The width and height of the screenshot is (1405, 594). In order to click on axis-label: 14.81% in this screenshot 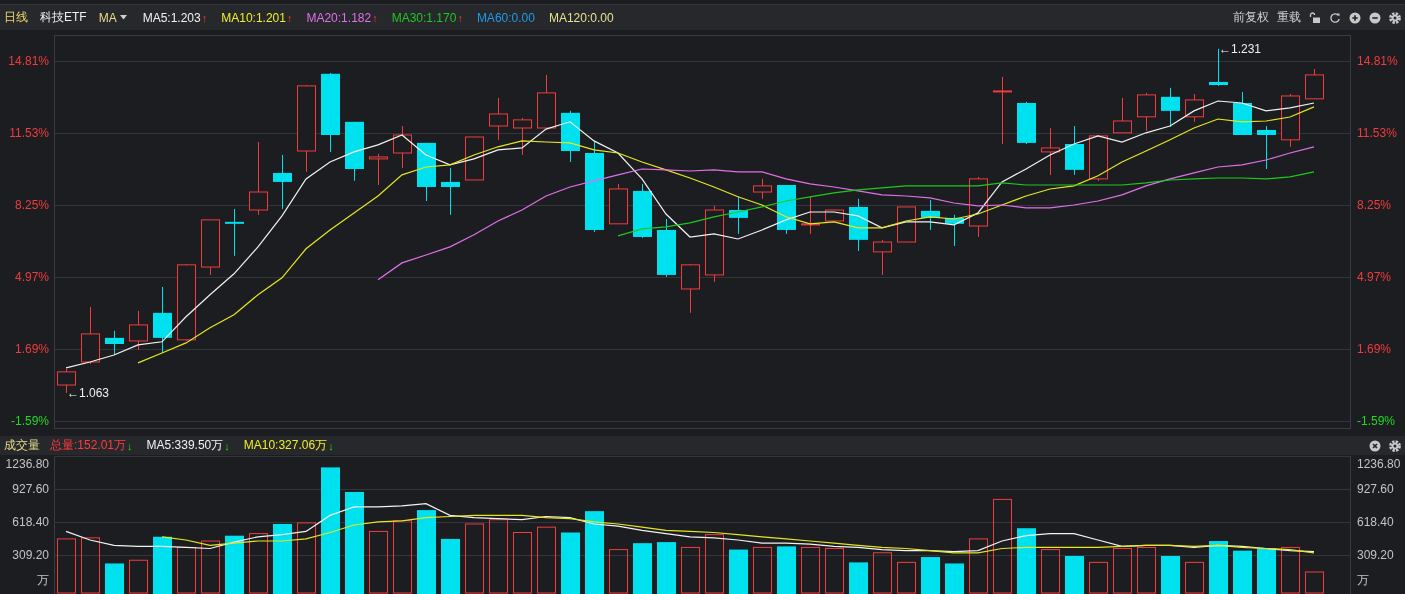, I will do `click(1377, 60)`.